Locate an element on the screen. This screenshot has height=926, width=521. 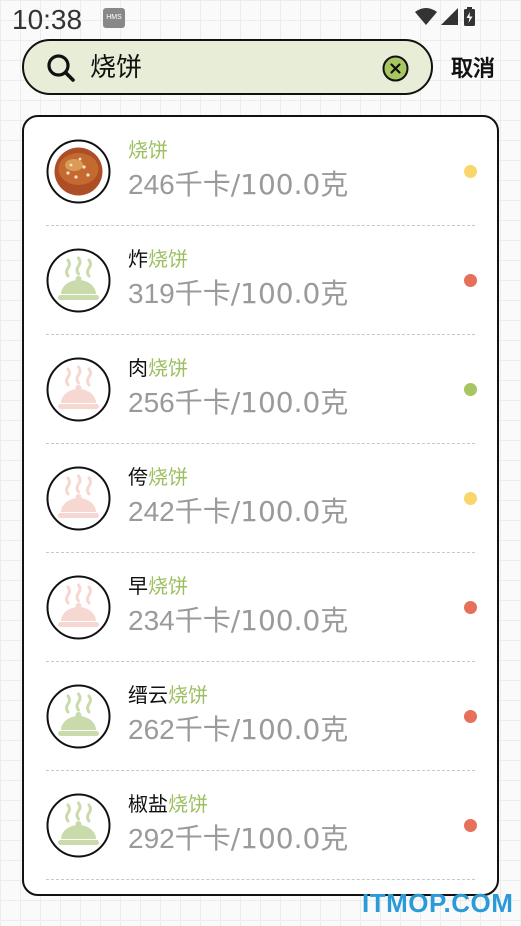
food-name-prefix: 早 is located at coordinates (138, 586).